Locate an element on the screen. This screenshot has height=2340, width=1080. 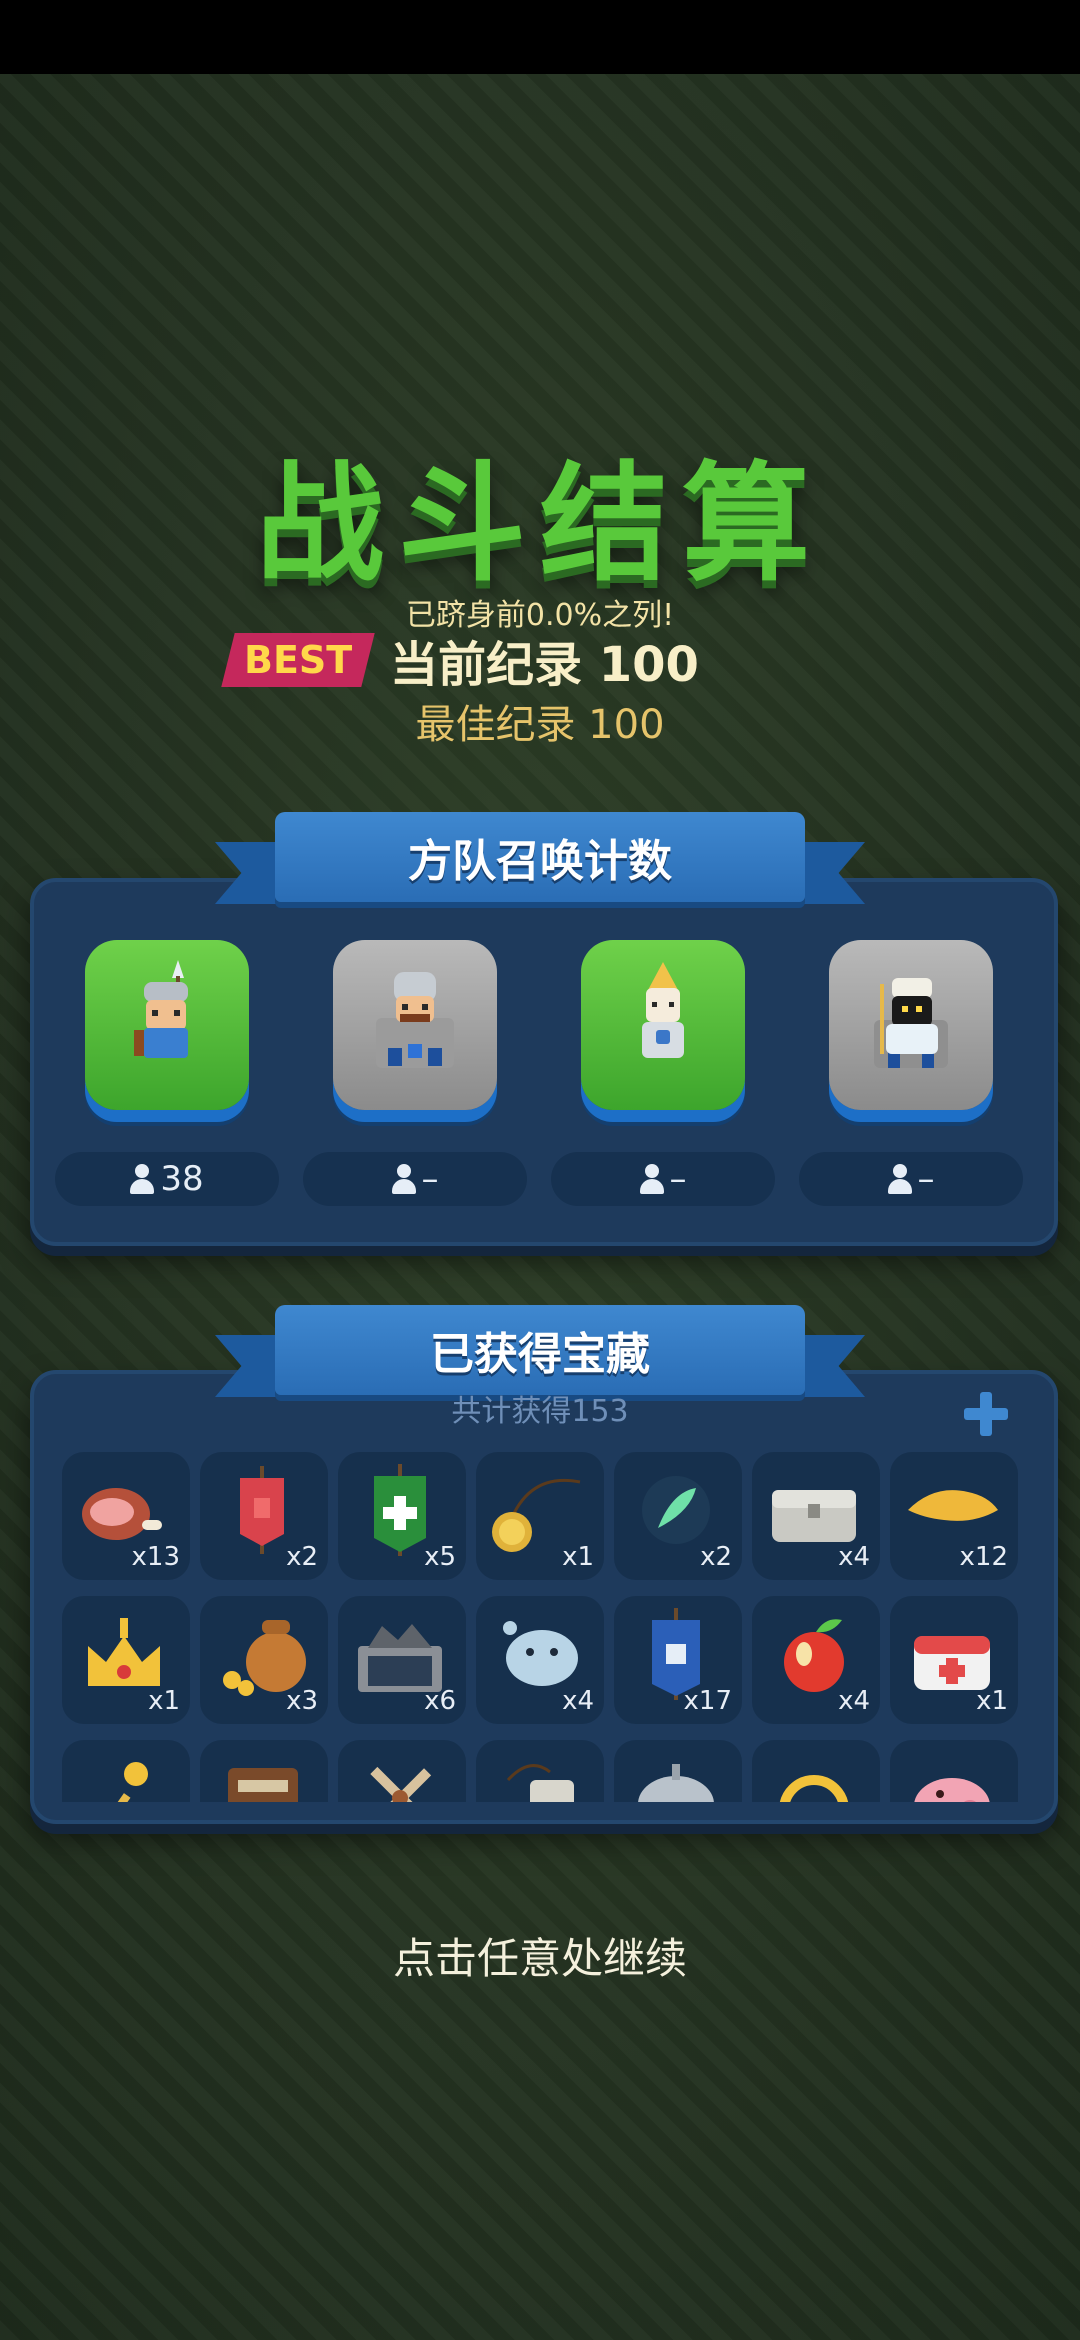
helmet-icon is located at coordinates (676, 1783).